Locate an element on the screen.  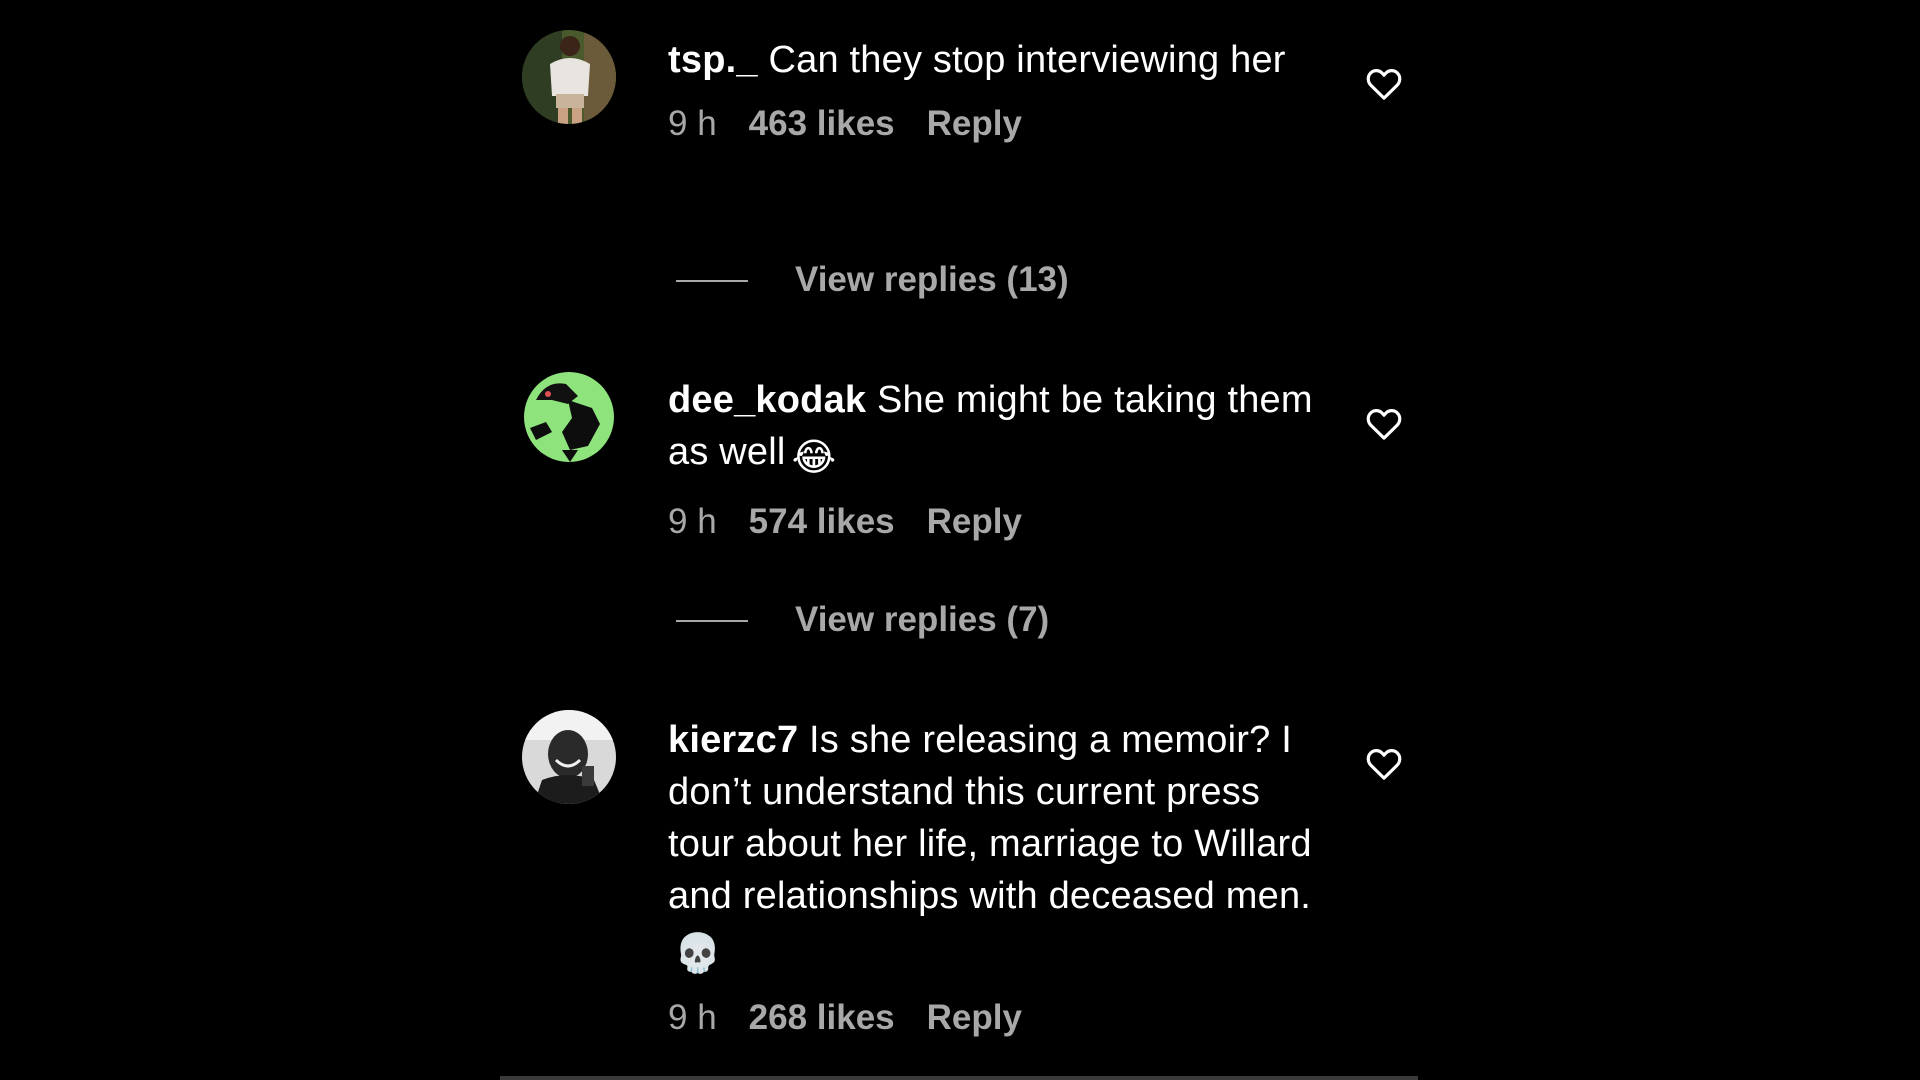
skull-emoji-icon: 💀 is located at coordinates (698, 954).